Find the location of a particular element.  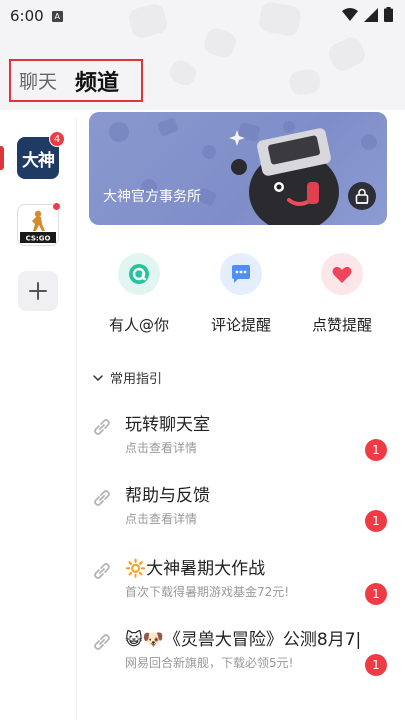

tab-channel: 频道 is located at coordinates (97, 81).